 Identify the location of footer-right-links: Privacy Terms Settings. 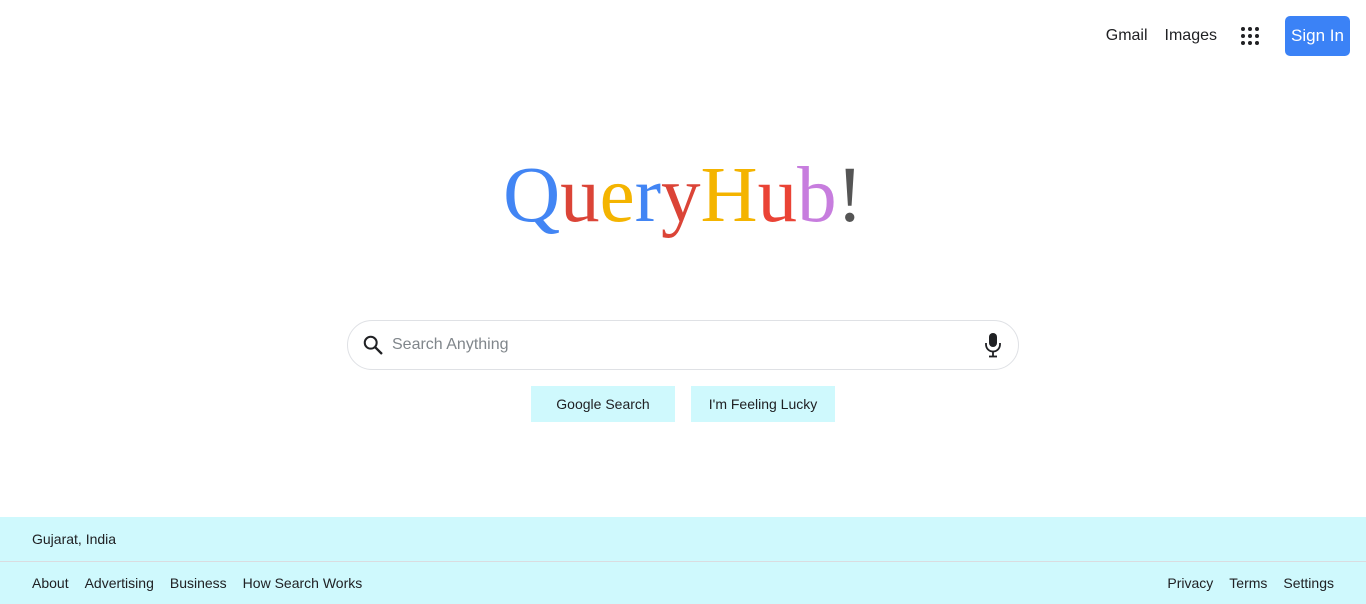
(1250, 583).